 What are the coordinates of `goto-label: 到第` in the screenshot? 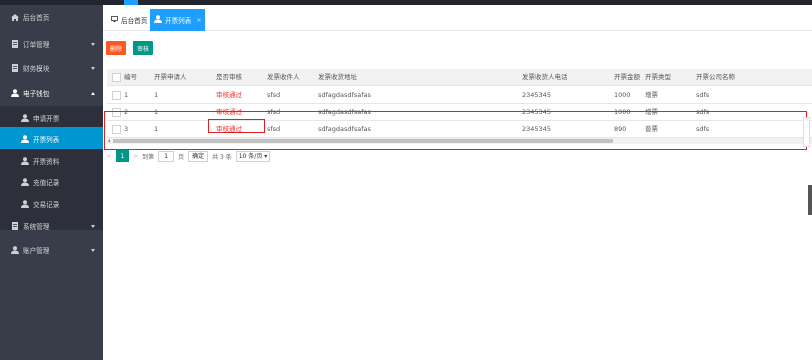 It's located at (148, 157).